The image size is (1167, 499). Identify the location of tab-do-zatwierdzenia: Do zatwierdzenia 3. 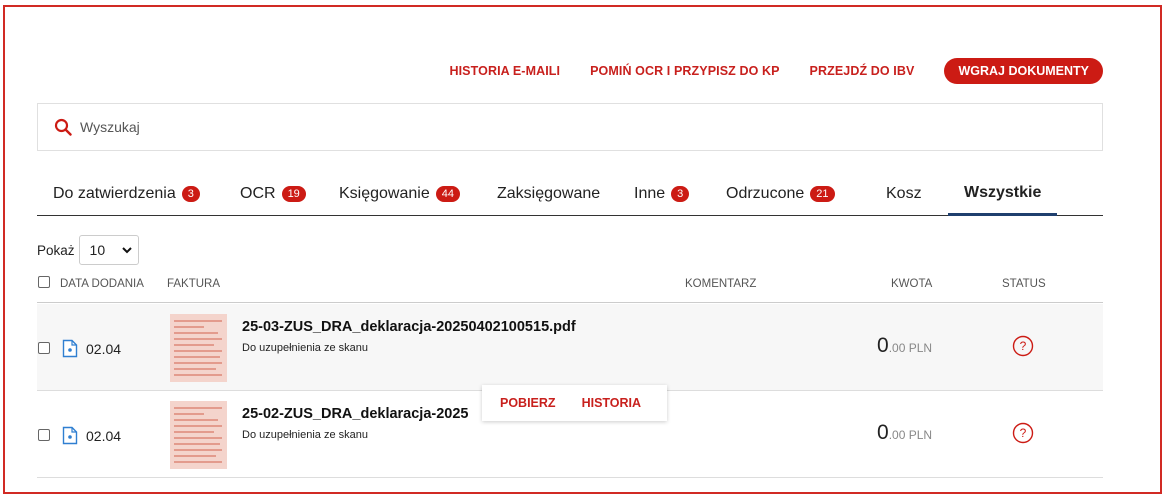
(126, 193).